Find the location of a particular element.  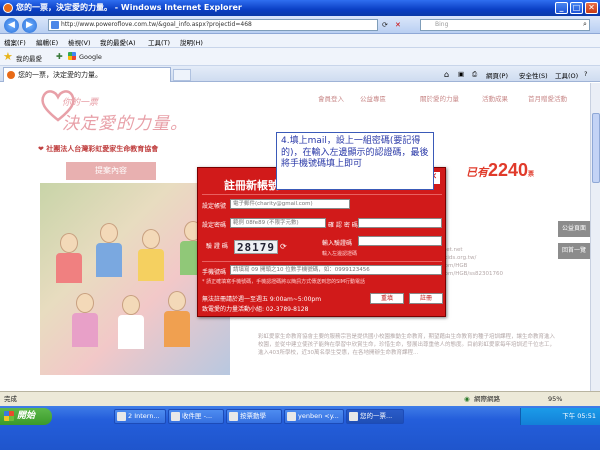

google-icon is located at coordinates (72, 56).